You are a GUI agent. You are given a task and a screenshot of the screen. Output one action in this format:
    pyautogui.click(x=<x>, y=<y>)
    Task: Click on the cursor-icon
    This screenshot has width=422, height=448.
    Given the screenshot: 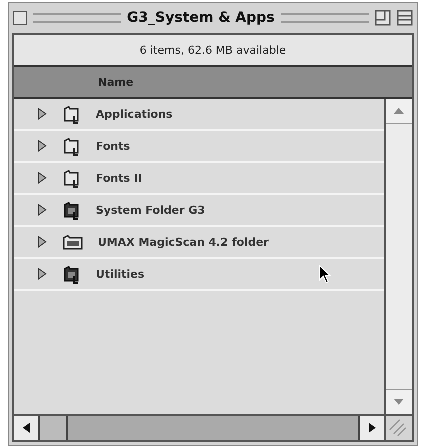 What is the action you would take?
    pyautogui.click(x=326, y=275)
    